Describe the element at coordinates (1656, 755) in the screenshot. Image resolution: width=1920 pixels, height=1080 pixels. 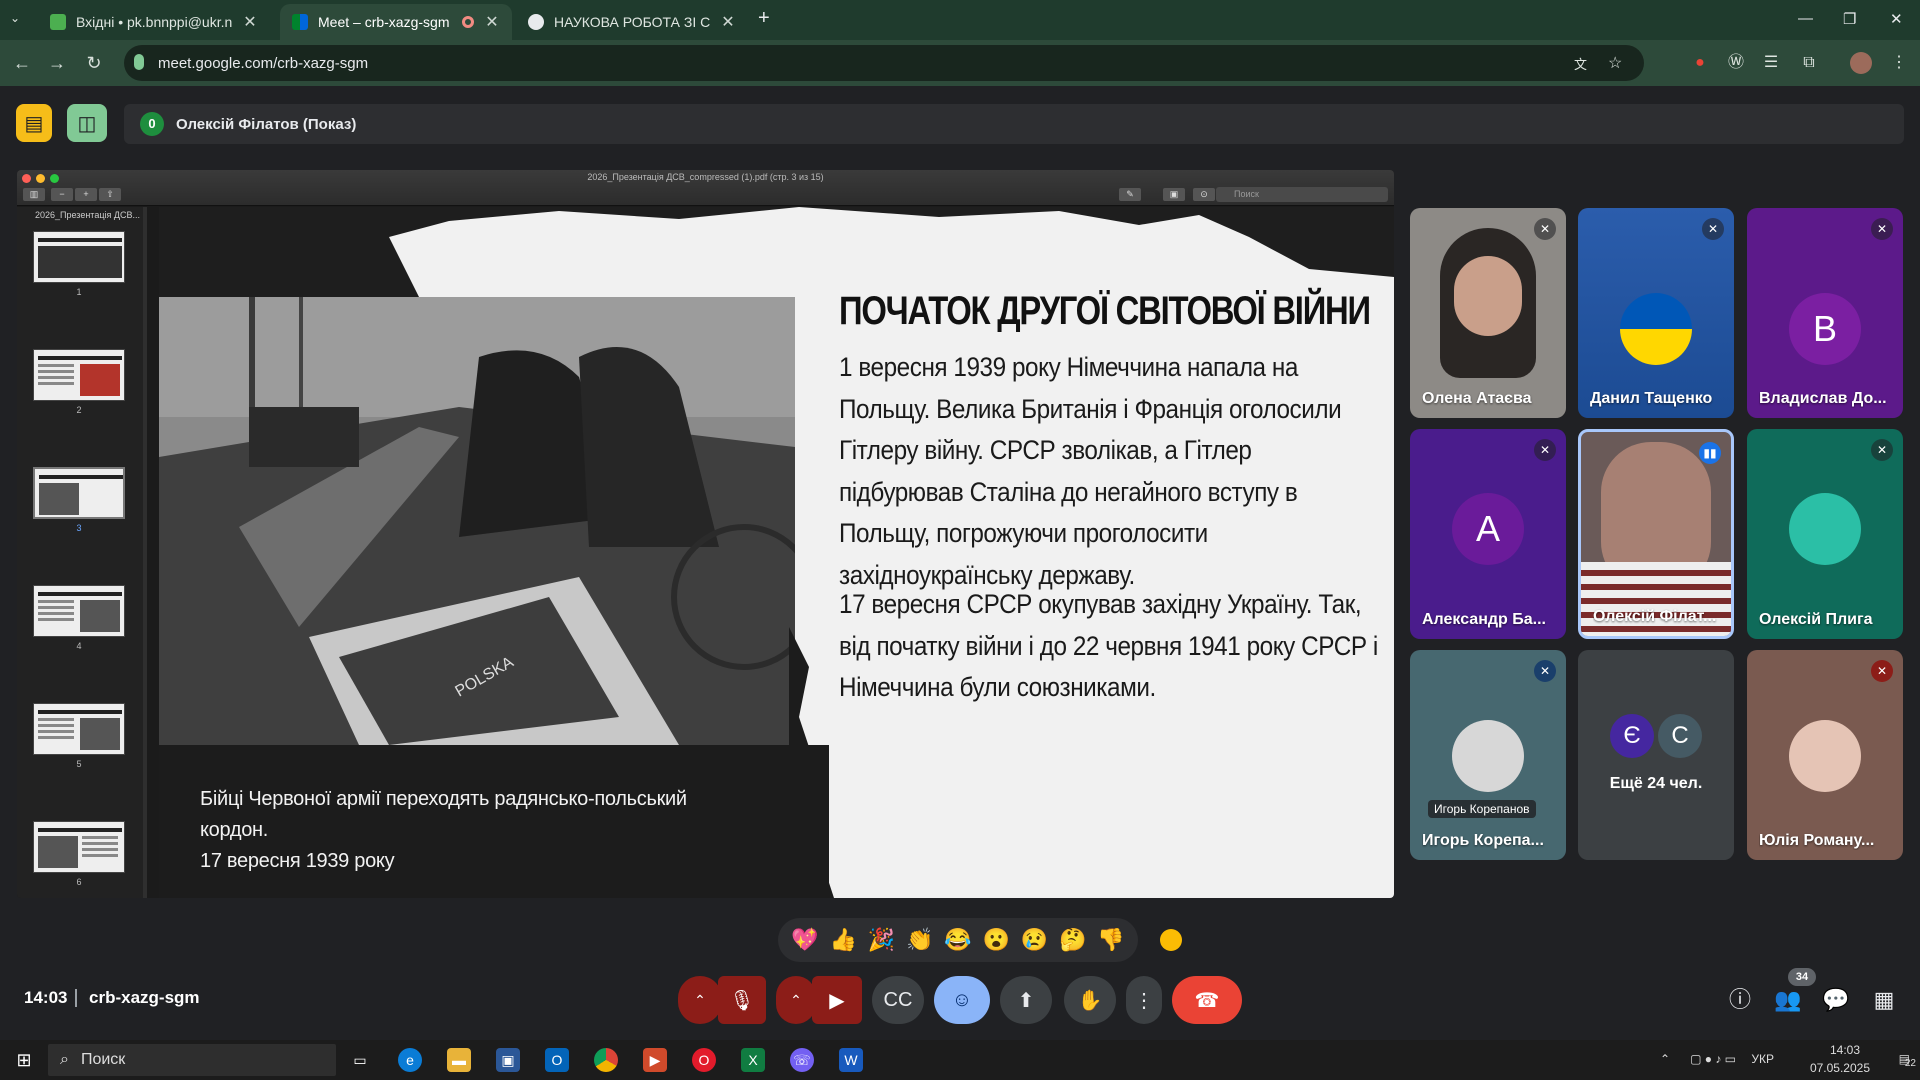
I see `more-participants-tile: Є С Ещё 24 чел.` at that location.